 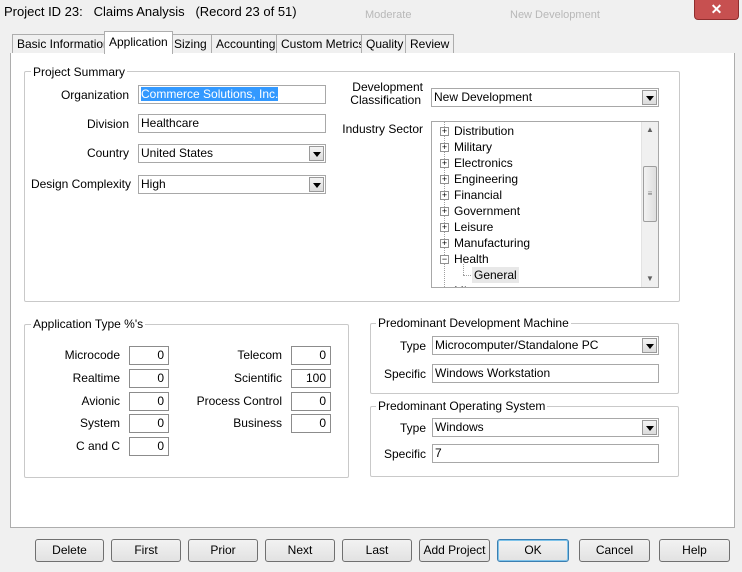 I want to click on os-type-value: Windows, so click(x=459, y=427).